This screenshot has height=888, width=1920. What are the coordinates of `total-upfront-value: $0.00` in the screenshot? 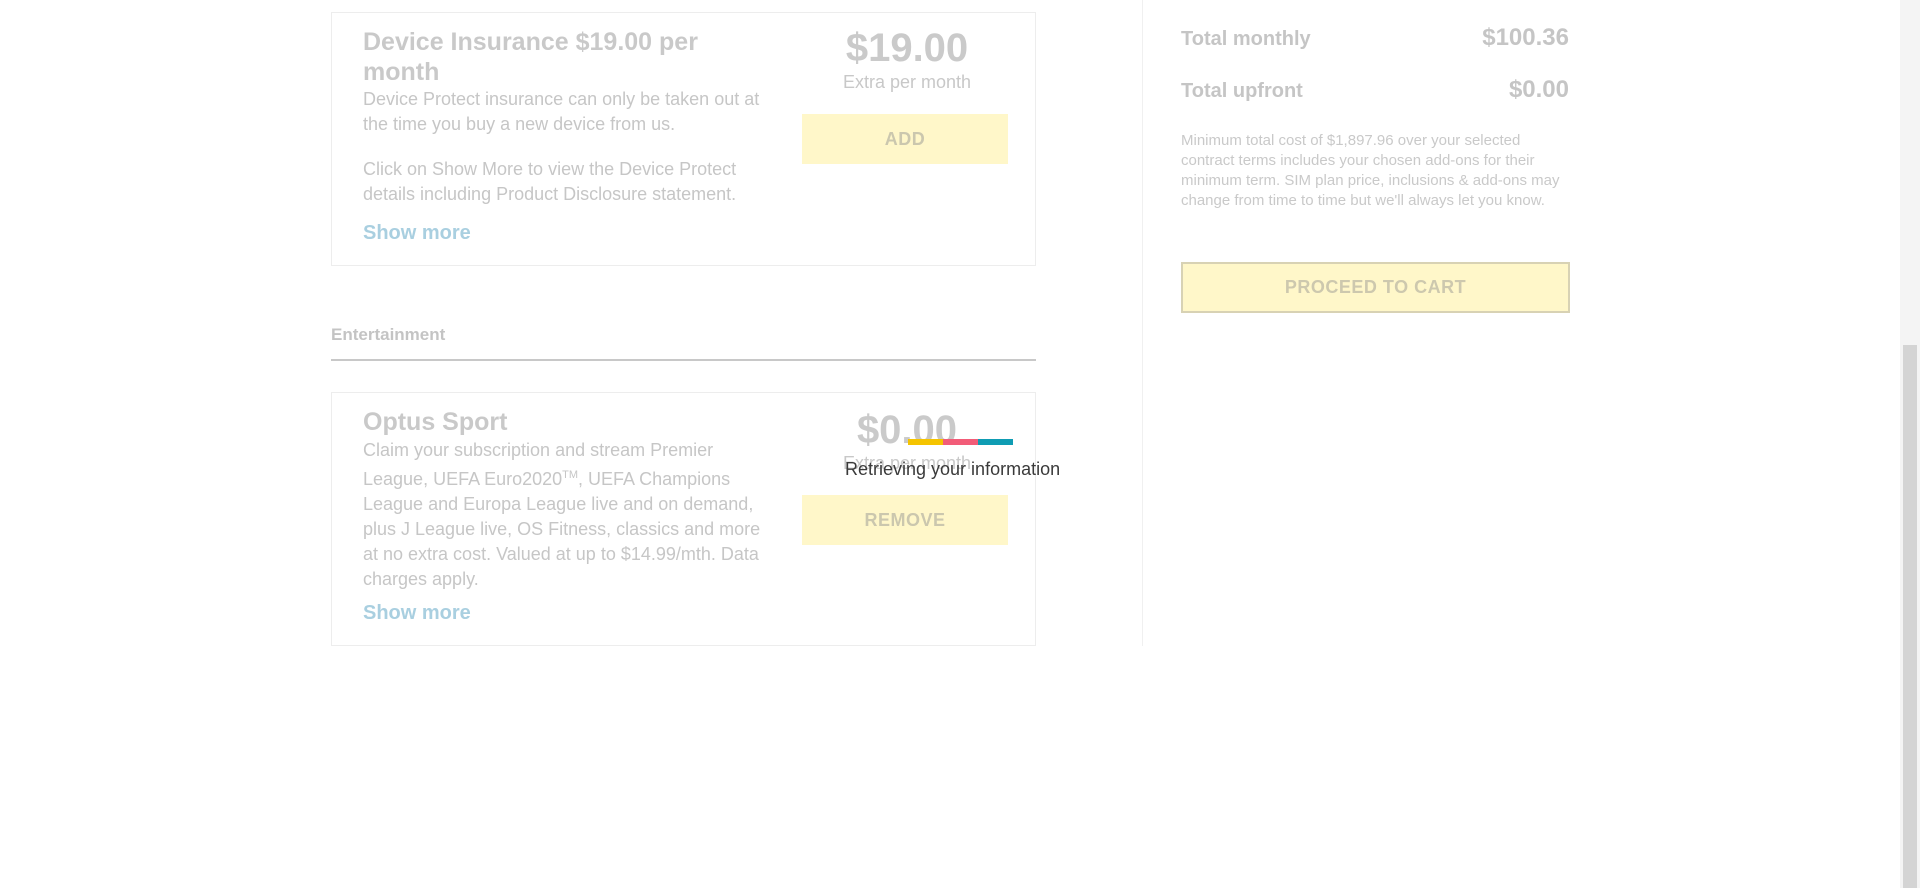 It's located at (1538, 89).